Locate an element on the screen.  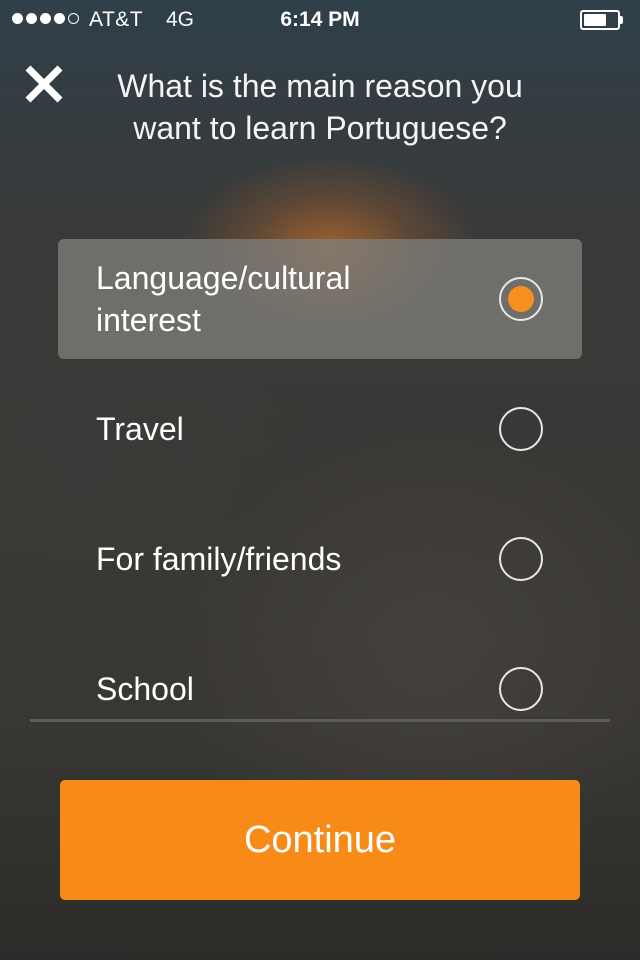
close-icon is located at coordinates (44, 84).